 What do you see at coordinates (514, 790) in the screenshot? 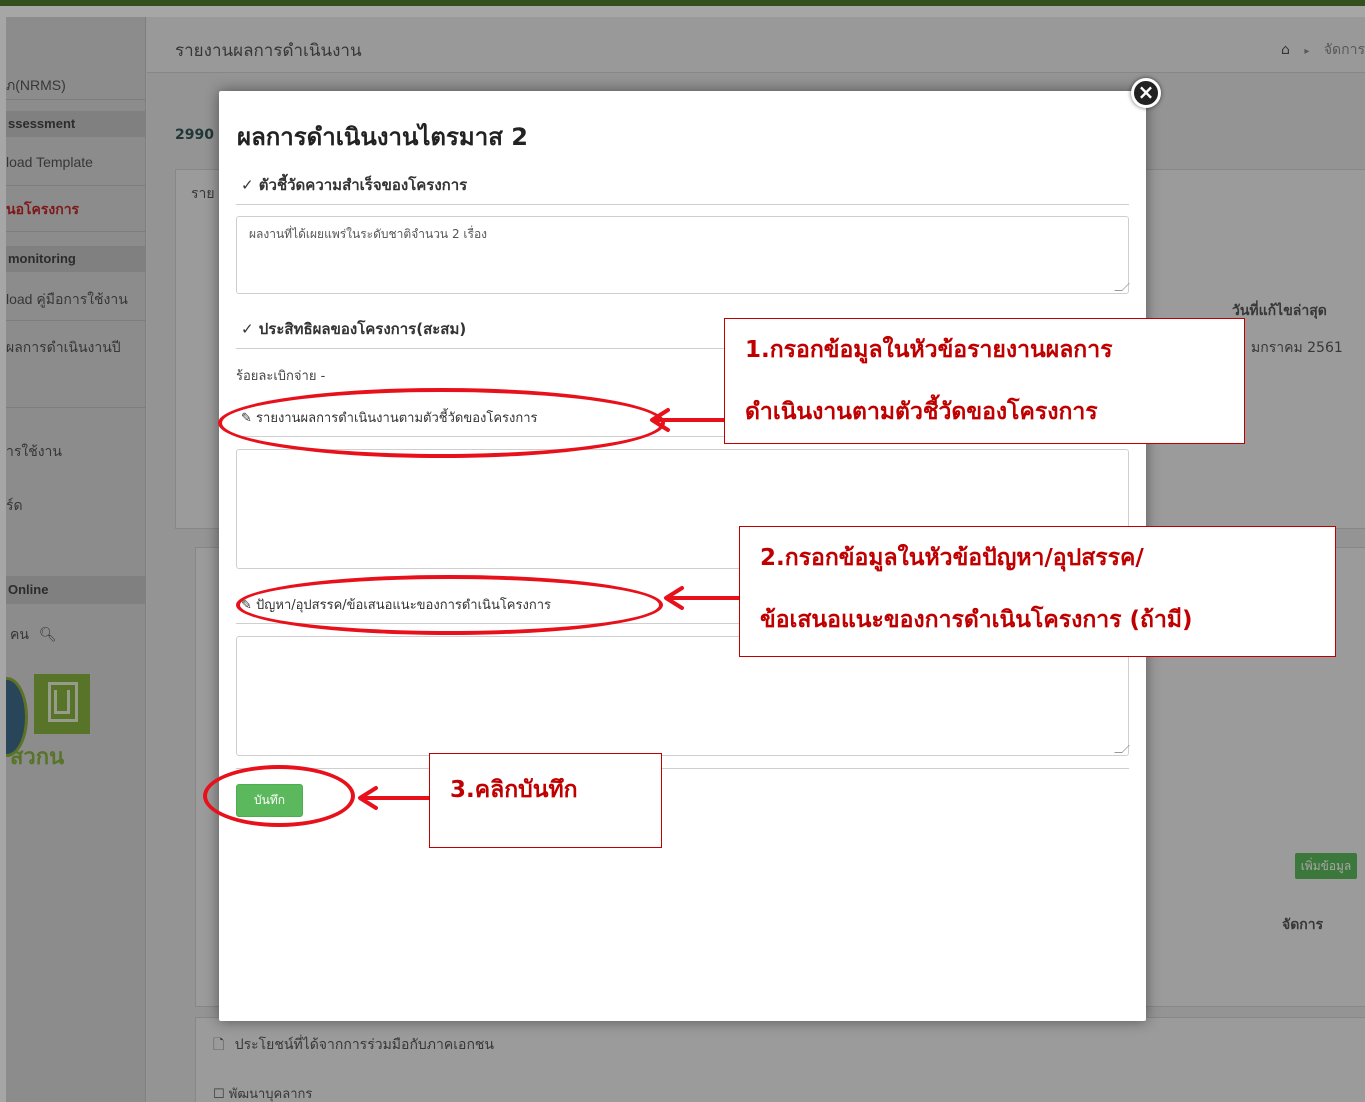
I see `step3-text: 3.คลิกบันทึก` at bounding box center [514, 790].